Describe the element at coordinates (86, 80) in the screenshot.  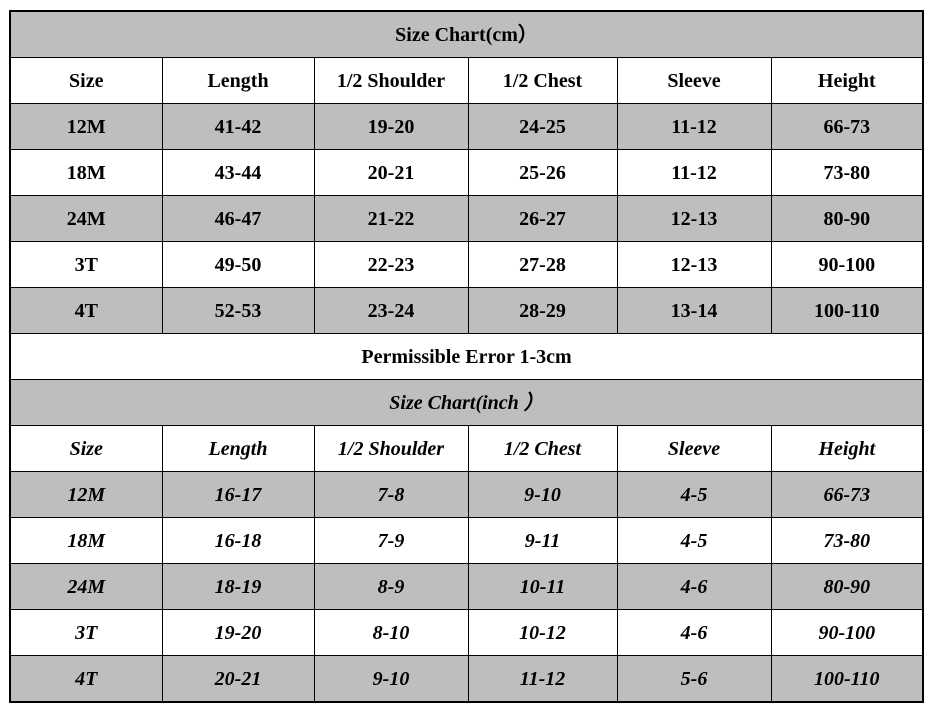
I see `column-header-size-cm: Size` at that location.